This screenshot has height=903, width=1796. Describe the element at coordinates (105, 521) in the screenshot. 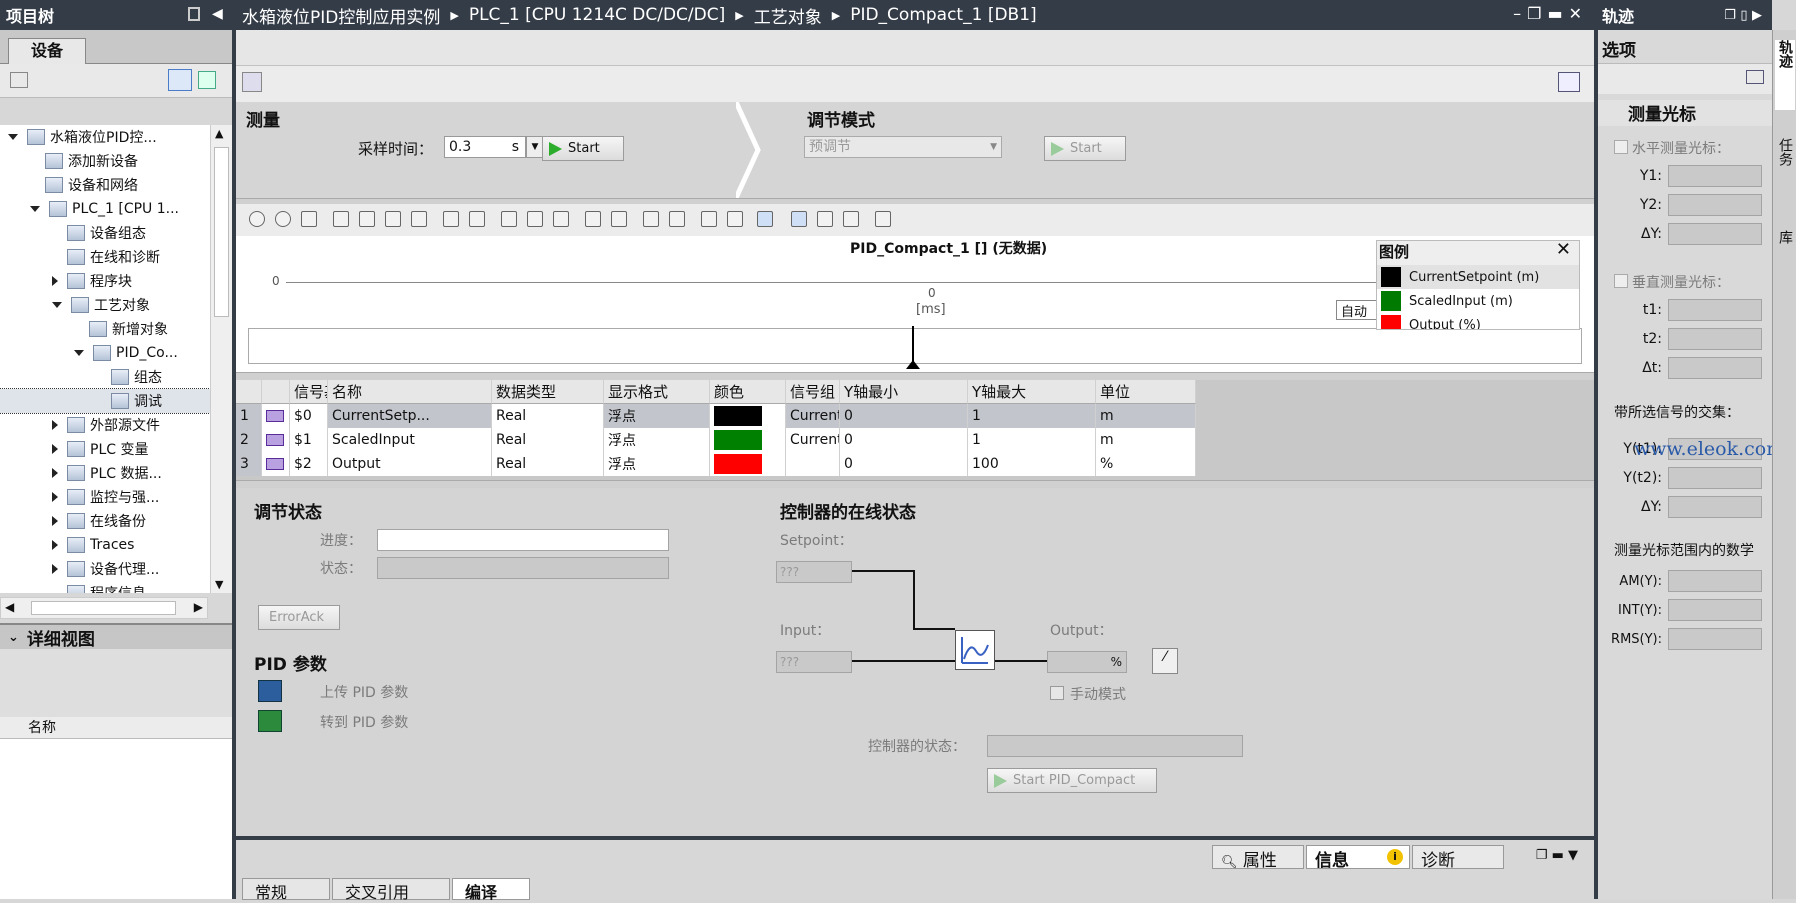

I see `tree-item: 在线备份` at that location.